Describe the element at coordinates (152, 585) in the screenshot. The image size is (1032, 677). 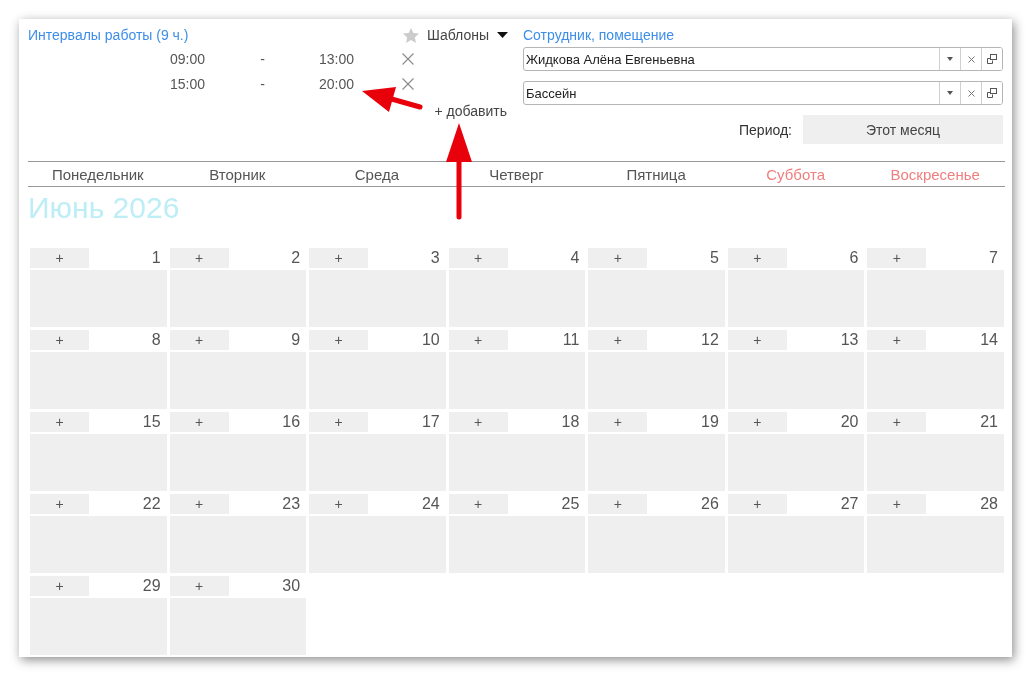
I see `day-number: 29` at that location.